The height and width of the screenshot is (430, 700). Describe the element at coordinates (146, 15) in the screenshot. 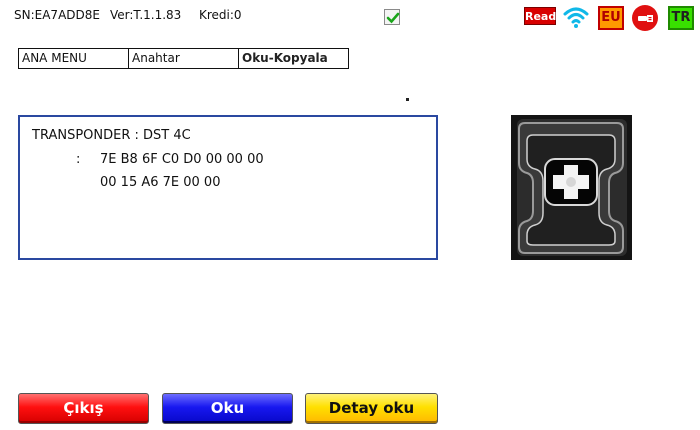

I see `firmware-version: Ver:T.1.1.83` at that location.